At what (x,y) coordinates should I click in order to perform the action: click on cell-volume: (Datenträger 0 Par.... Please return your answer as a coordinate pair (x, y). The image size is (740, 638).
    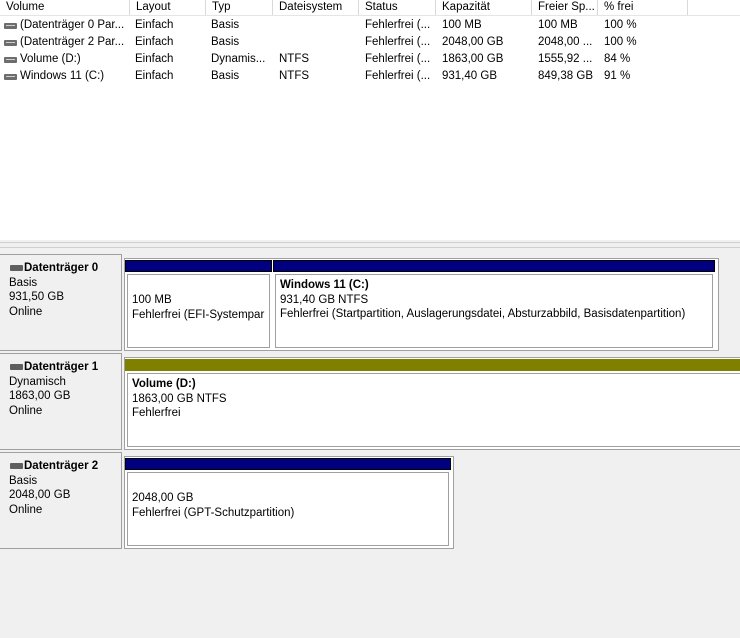
    Looking at the image, I should click on (72, 25).